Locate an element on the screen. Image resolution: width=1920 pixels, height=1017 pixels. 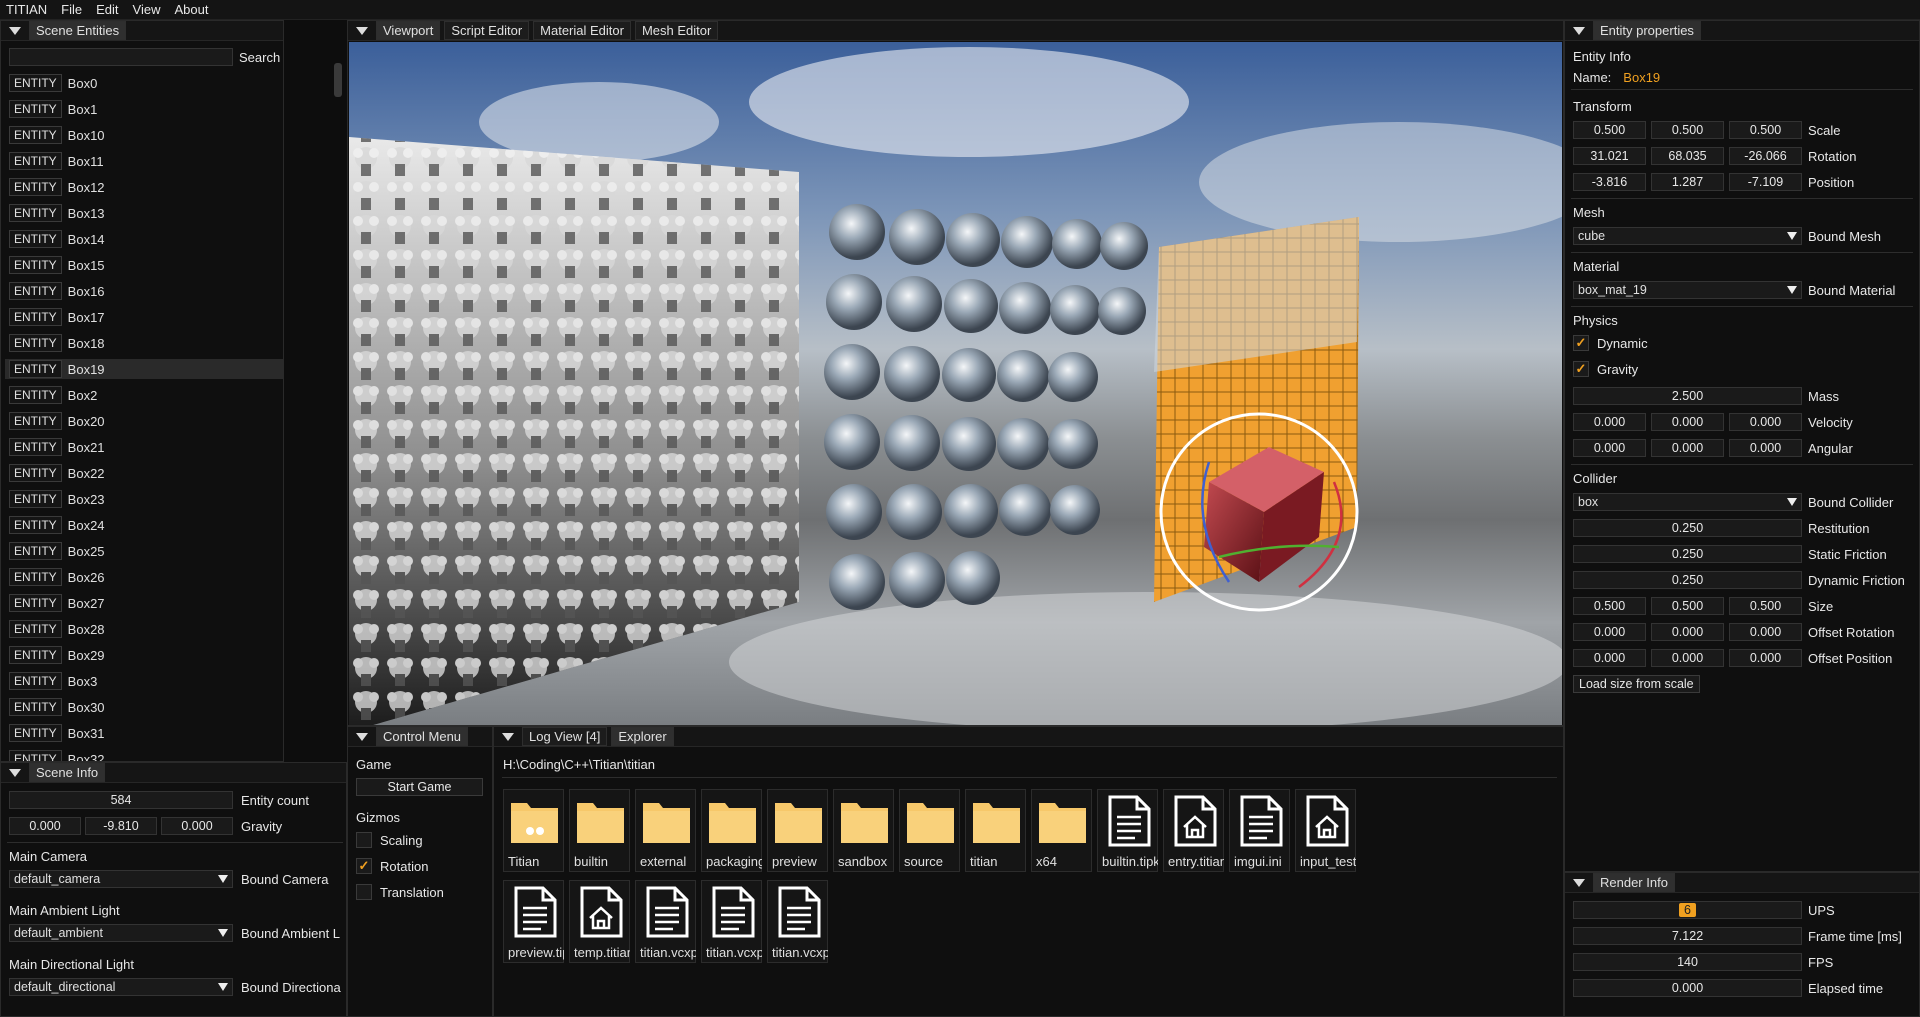
file-item: preview.tipk is located at coordinates (533, 921).